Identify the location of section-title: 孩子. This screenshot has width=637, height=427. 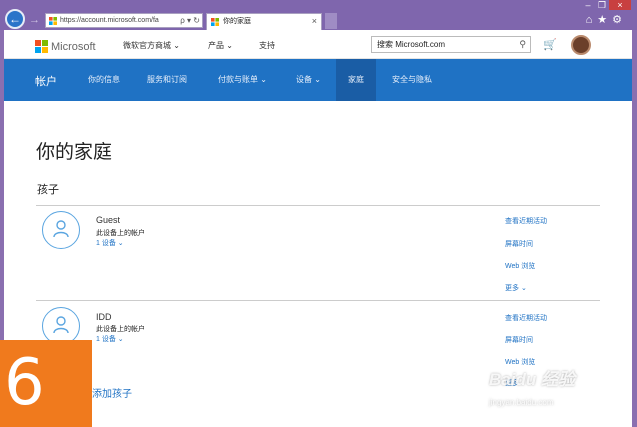
(48, 190).